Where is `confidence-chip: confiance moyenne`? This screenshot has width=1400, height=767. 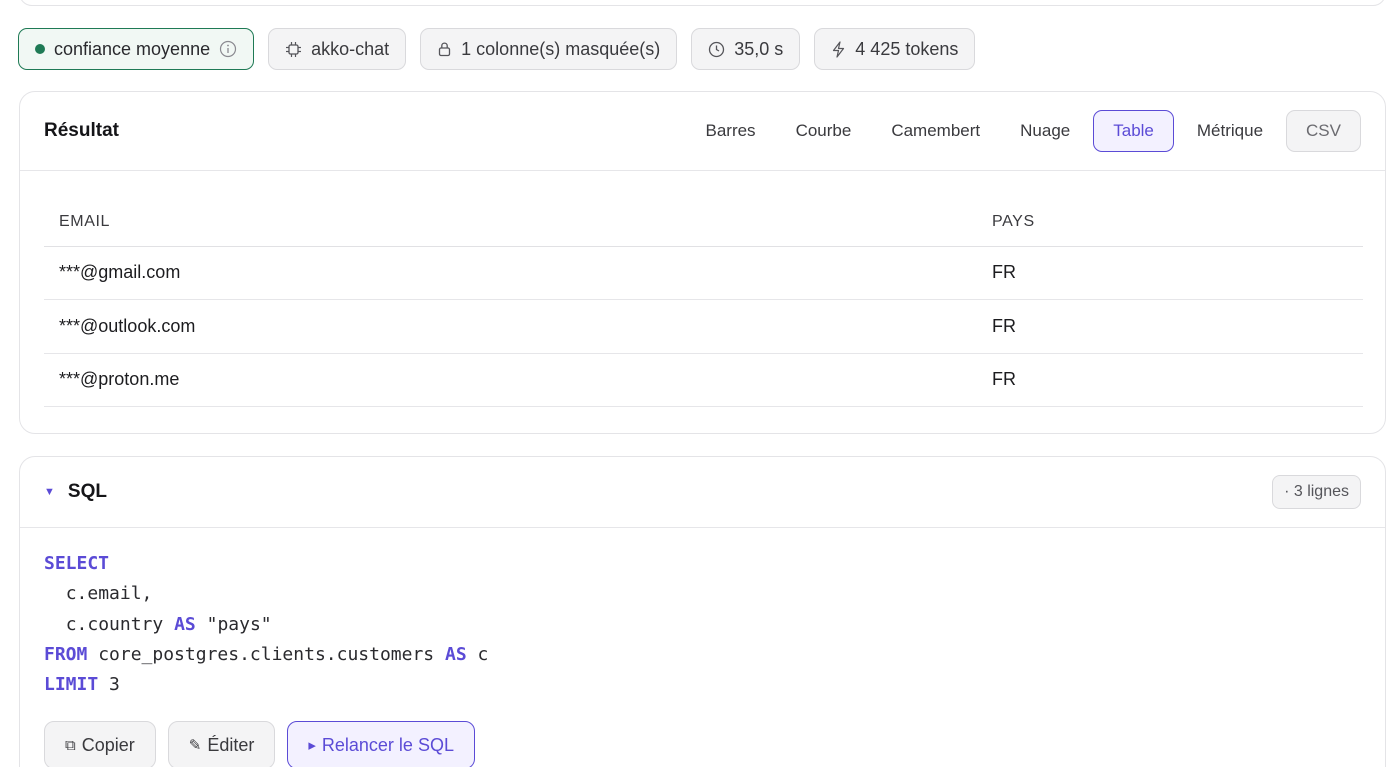 confidence-chip: confiance moyenne is located at coordinates (136, 49).